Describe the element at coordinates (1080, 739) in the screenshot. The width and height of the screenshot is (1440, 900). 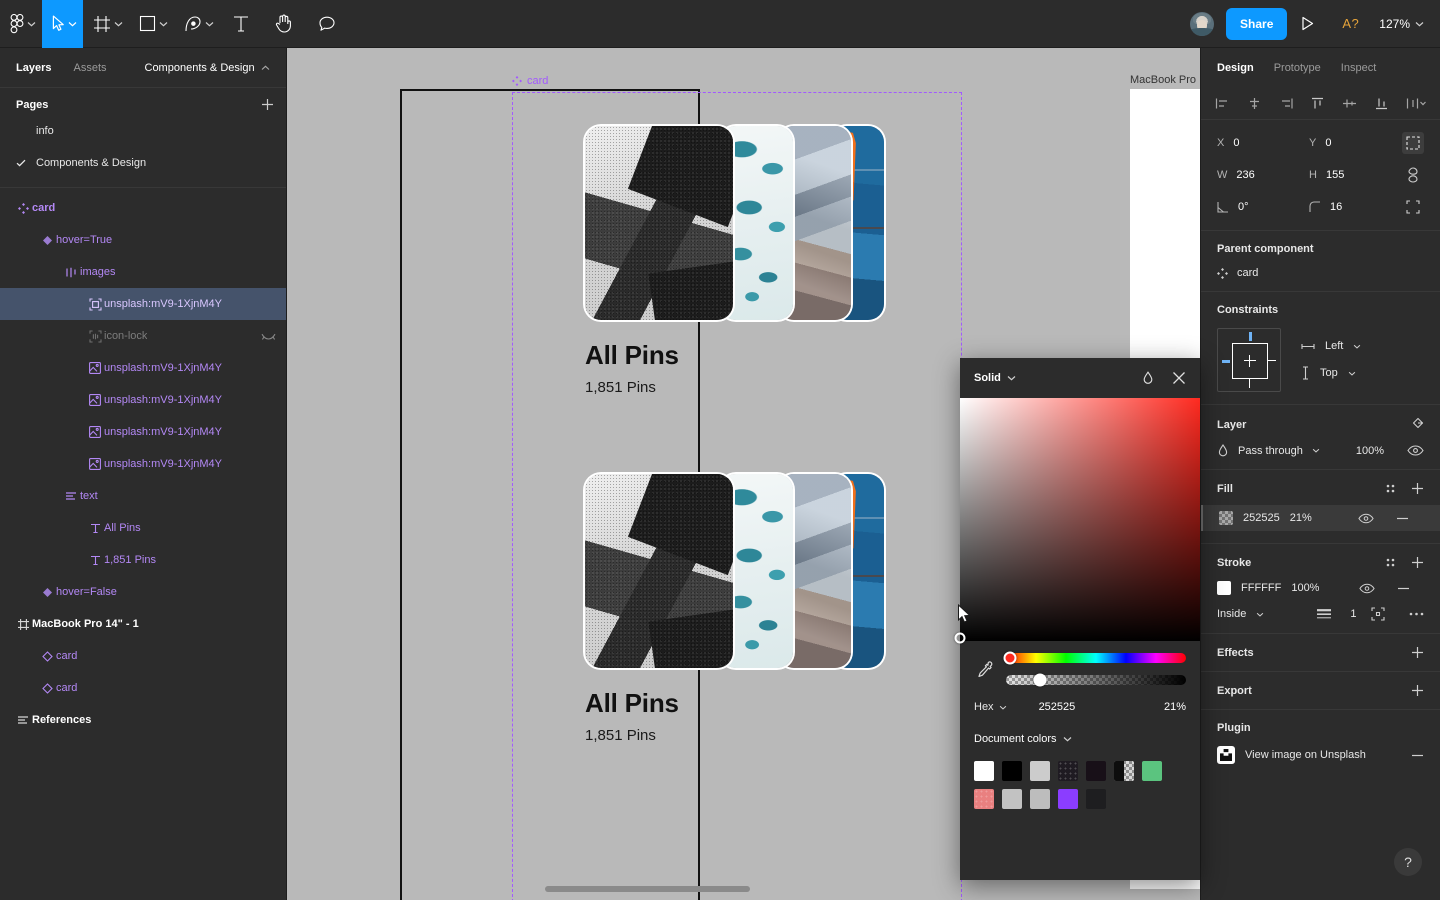
I see `document-colors-header: Document colors` at that location.